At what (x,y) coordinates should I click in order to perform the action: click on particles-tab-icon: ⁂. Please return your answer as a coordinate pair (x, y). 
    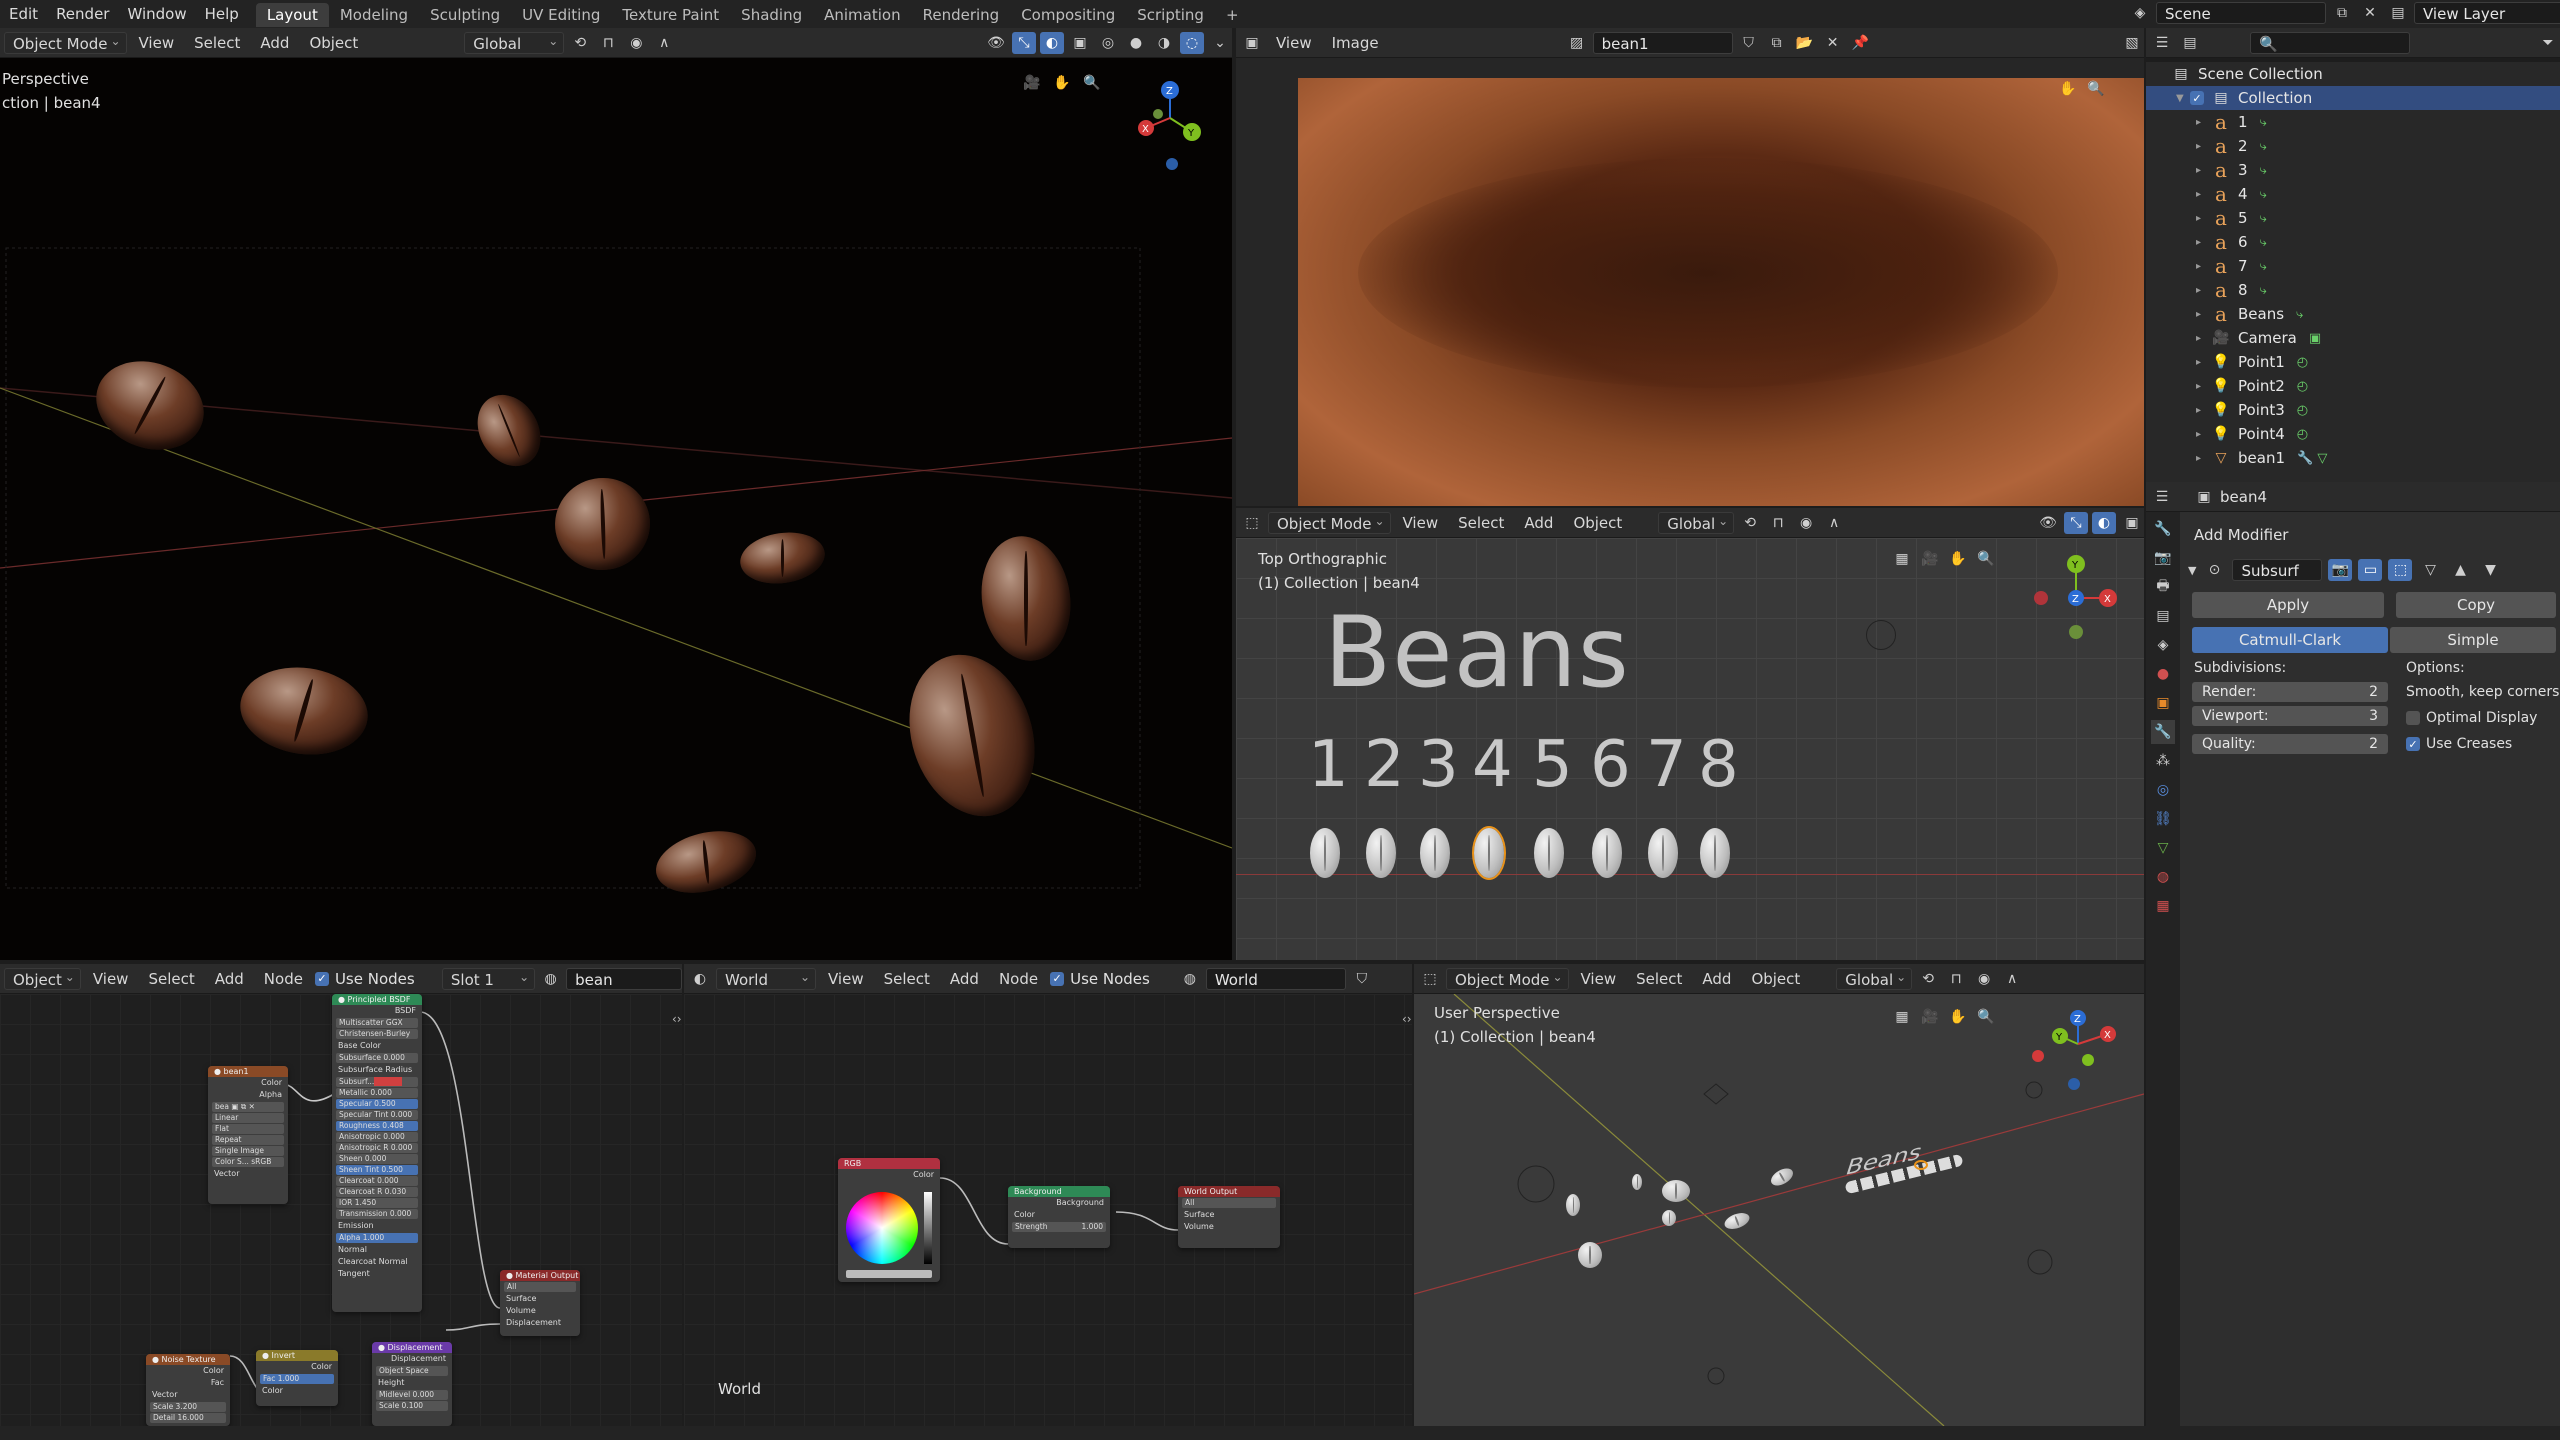
    Looking at the image, I should click on (2163, 761).